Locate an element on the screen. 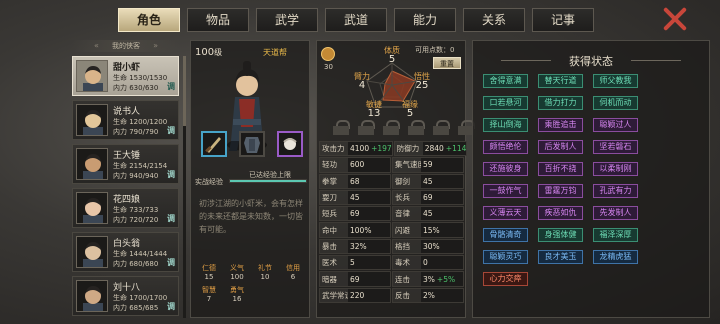 The width and height of the screenshot is (720, 324). roster-member-card: 刘十八 生命 1700/1700 内力 685/685 调 is located at coordinates (125, 296).